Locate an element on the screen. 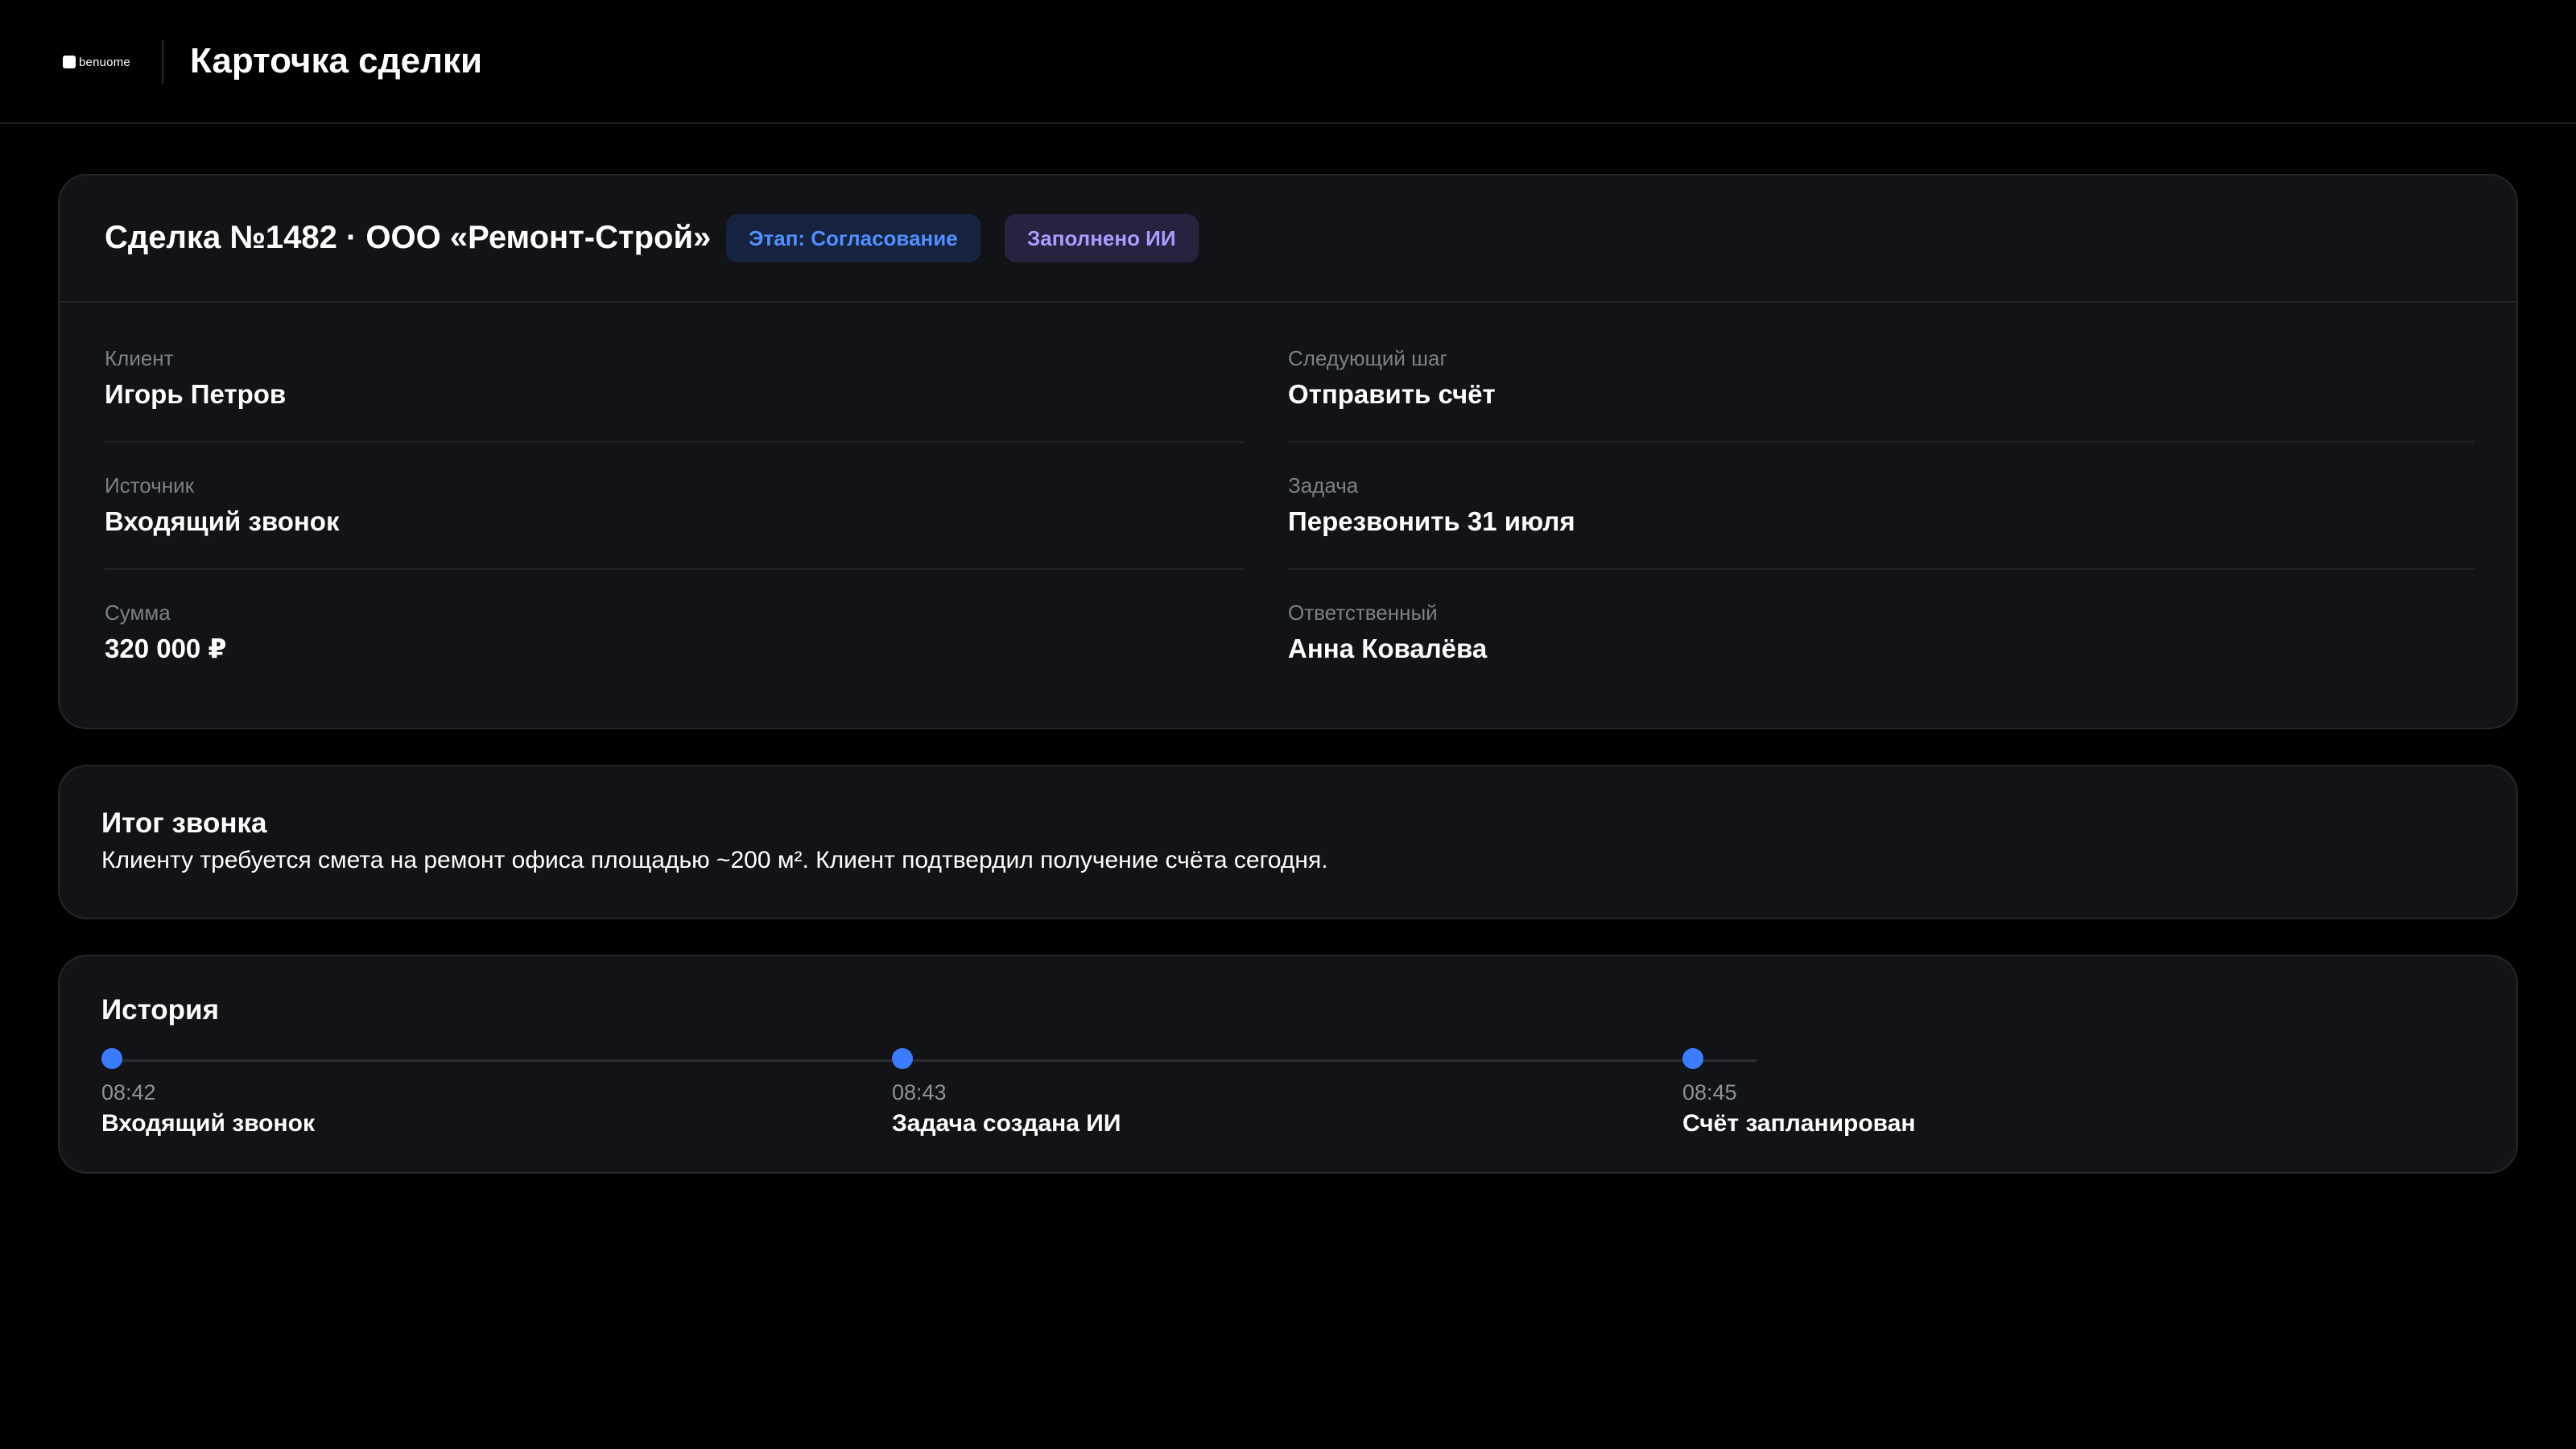 The width and height of the screenshot is (2576, 1449). event-label: Задача создана ИИ is located at coordinates (1007, 1123).